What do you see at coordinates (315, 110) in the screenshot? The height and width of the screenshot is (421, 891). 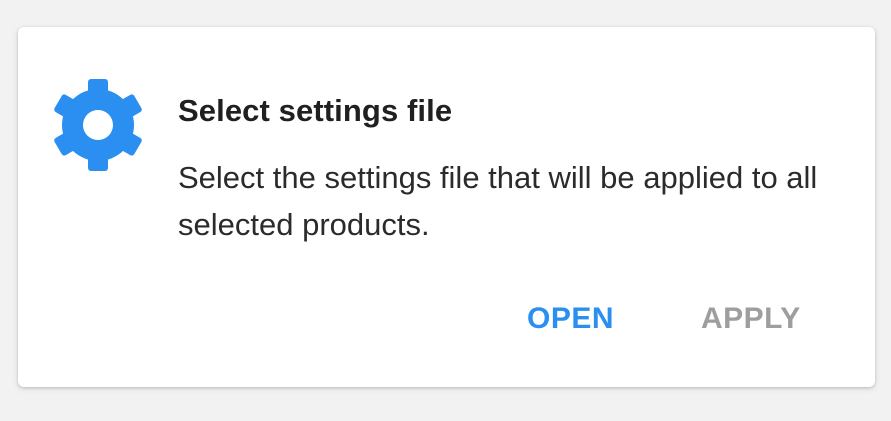 I see `dialog-title: Select settings file` at bounding box center [315, 110].